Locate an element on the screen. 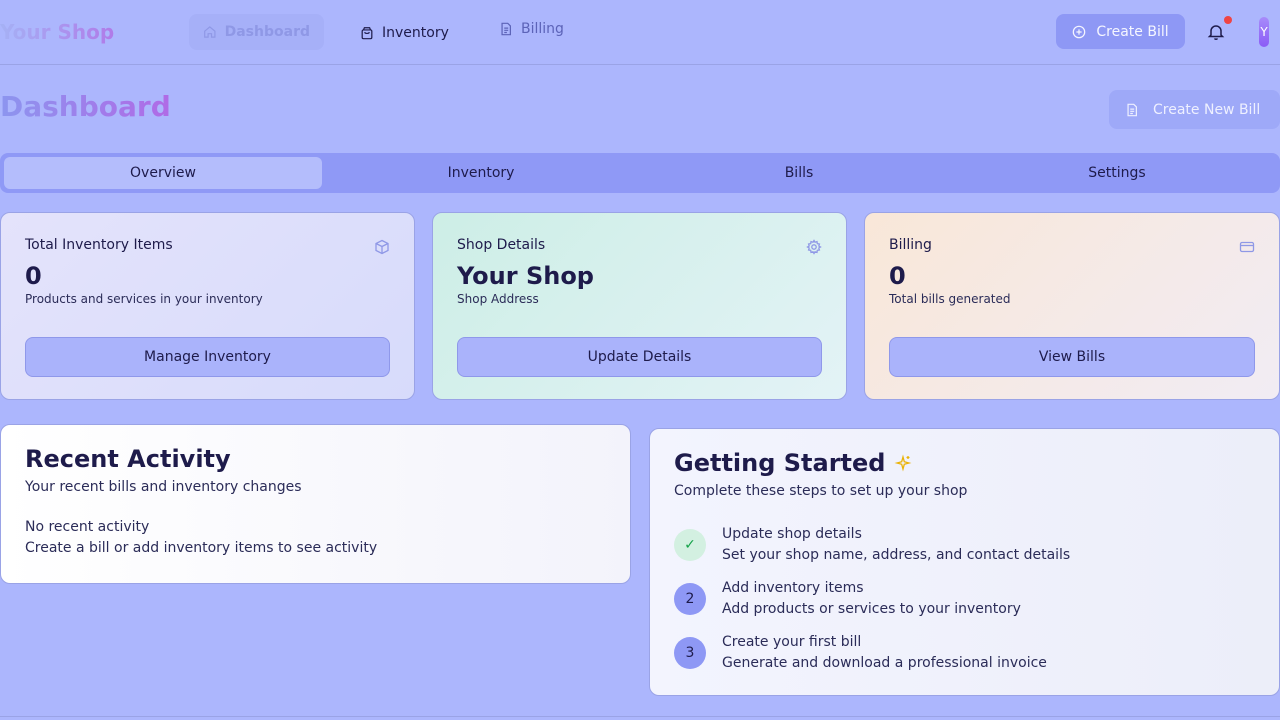 This screenshot has height=720, width=1280. recent-activity-subtitle: Your recent bills and inventory changes is located at coordinates (163, 487).